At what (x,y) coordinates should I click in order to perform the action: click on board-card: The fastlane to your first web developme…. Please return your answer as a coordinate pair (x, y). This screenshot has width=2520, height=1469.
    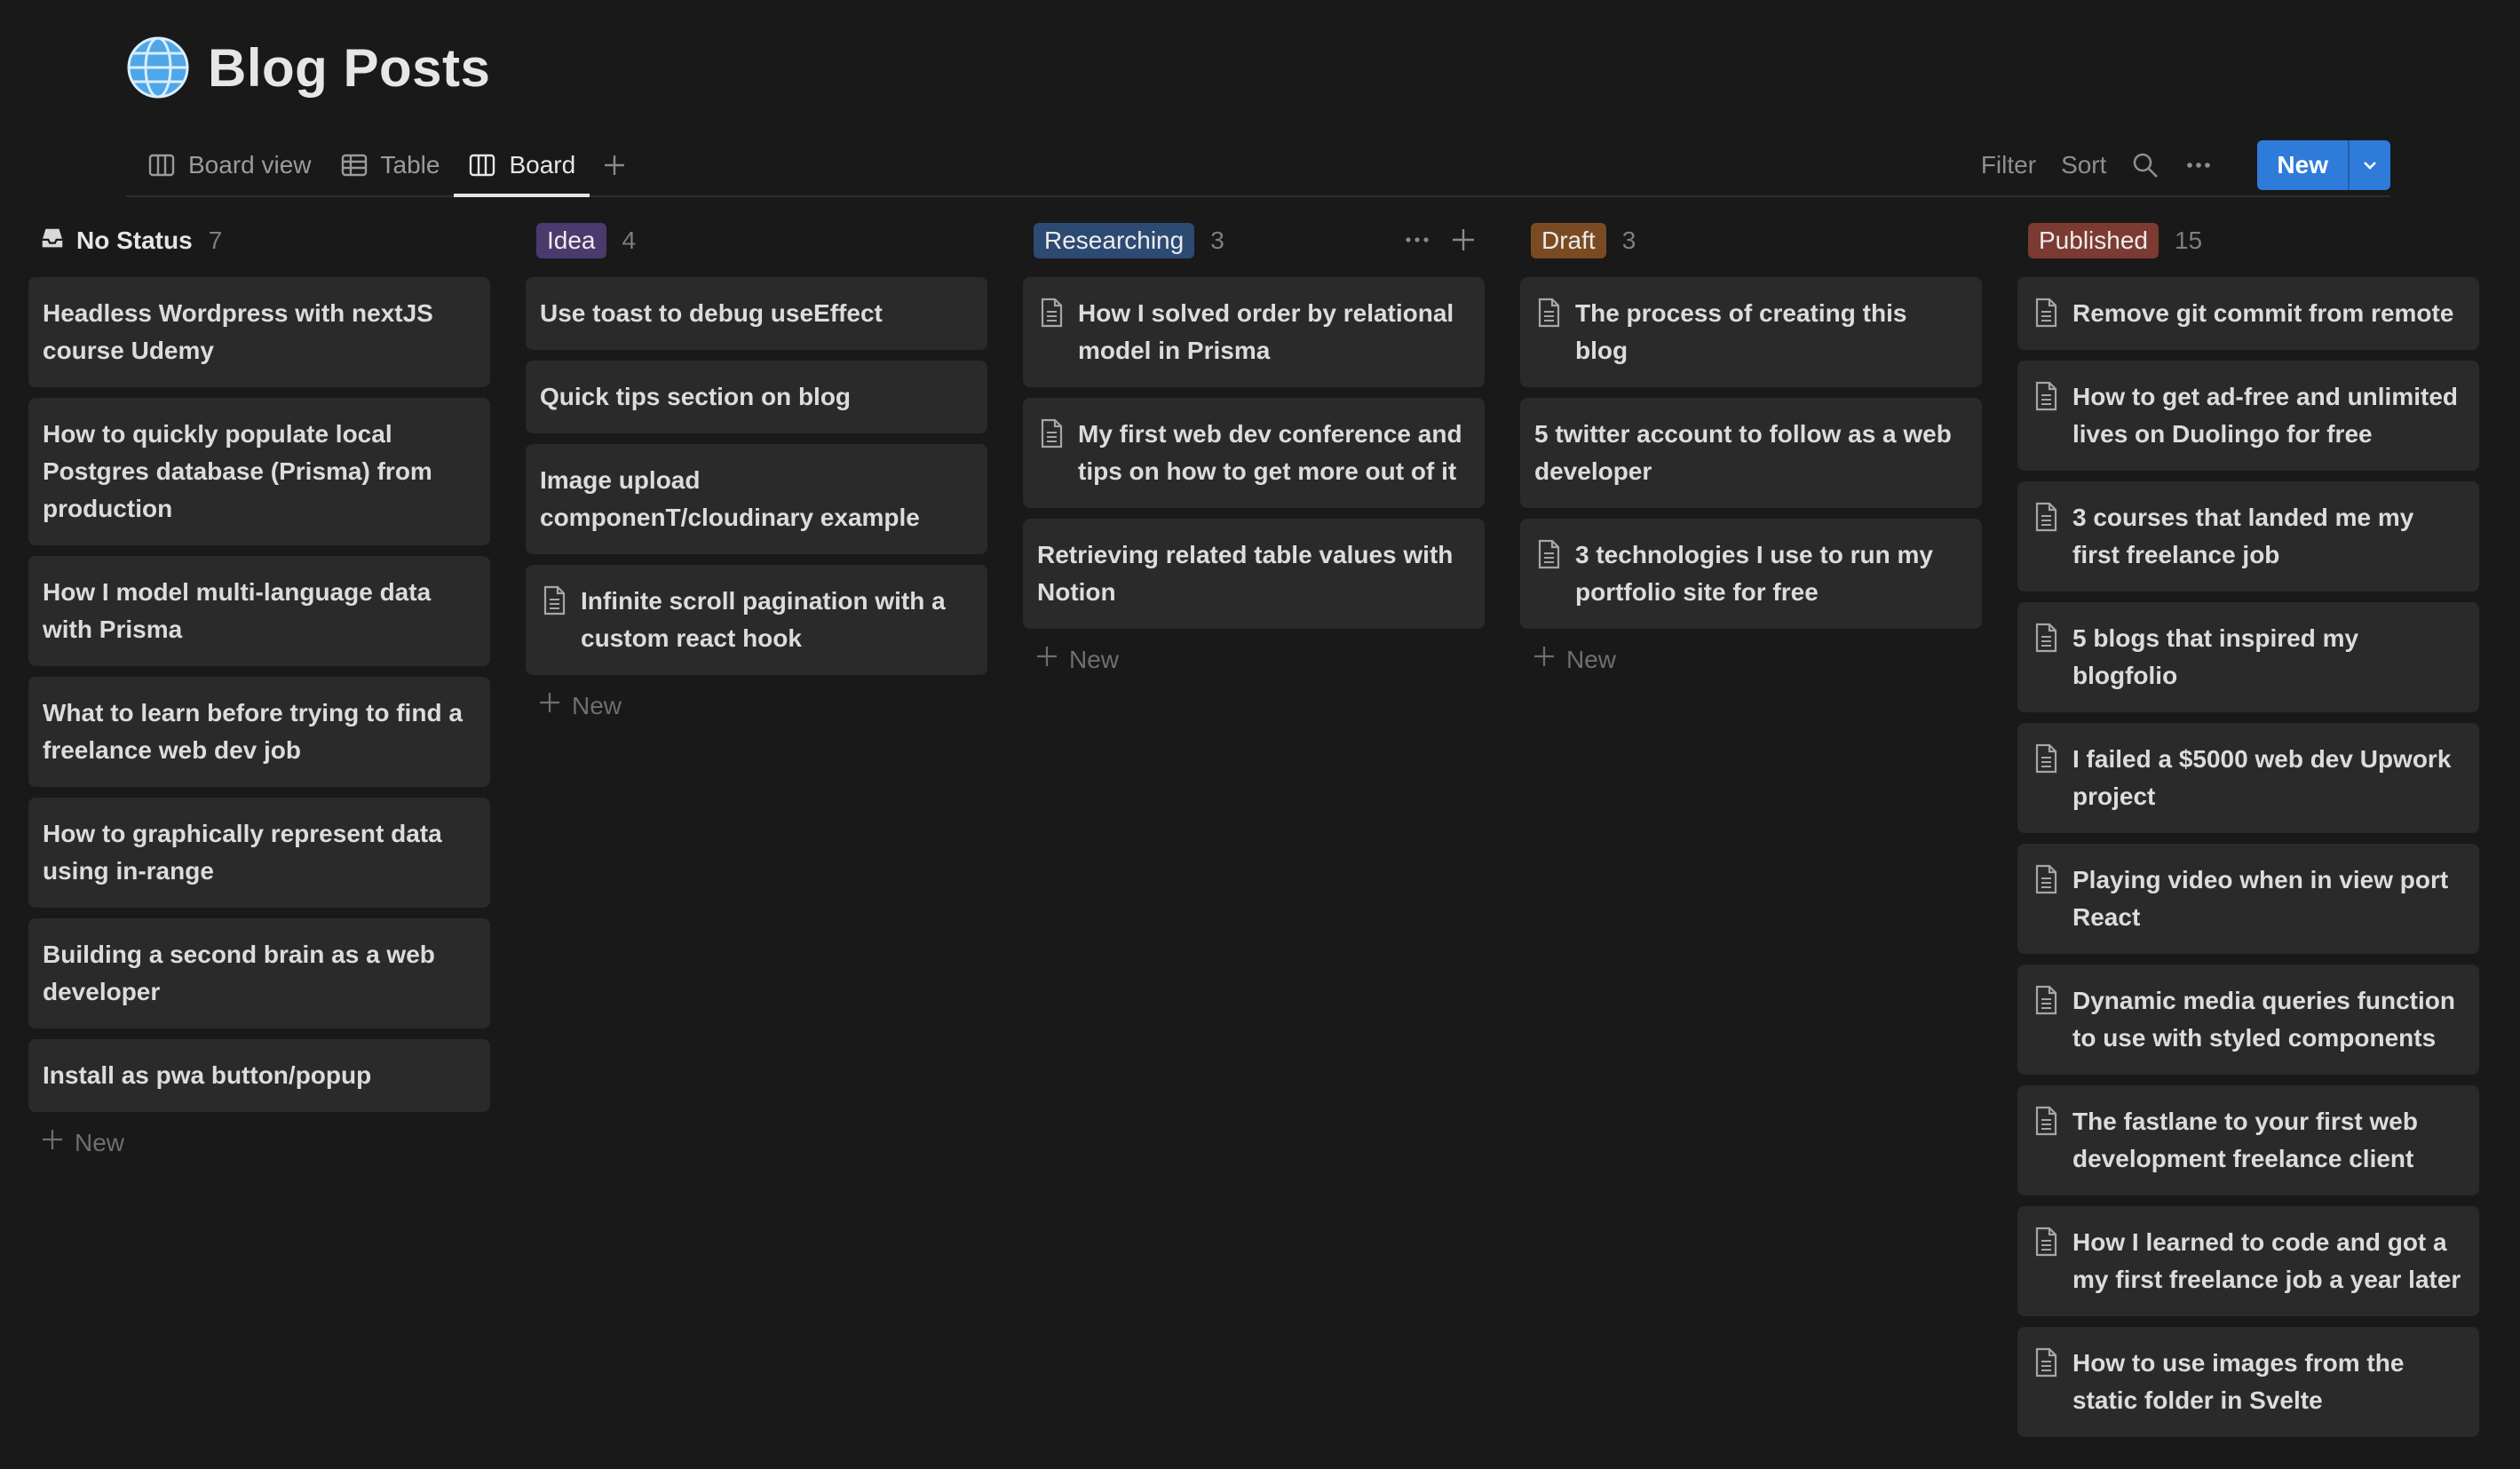
    Looking at the image, I should click on (2248, 1140).